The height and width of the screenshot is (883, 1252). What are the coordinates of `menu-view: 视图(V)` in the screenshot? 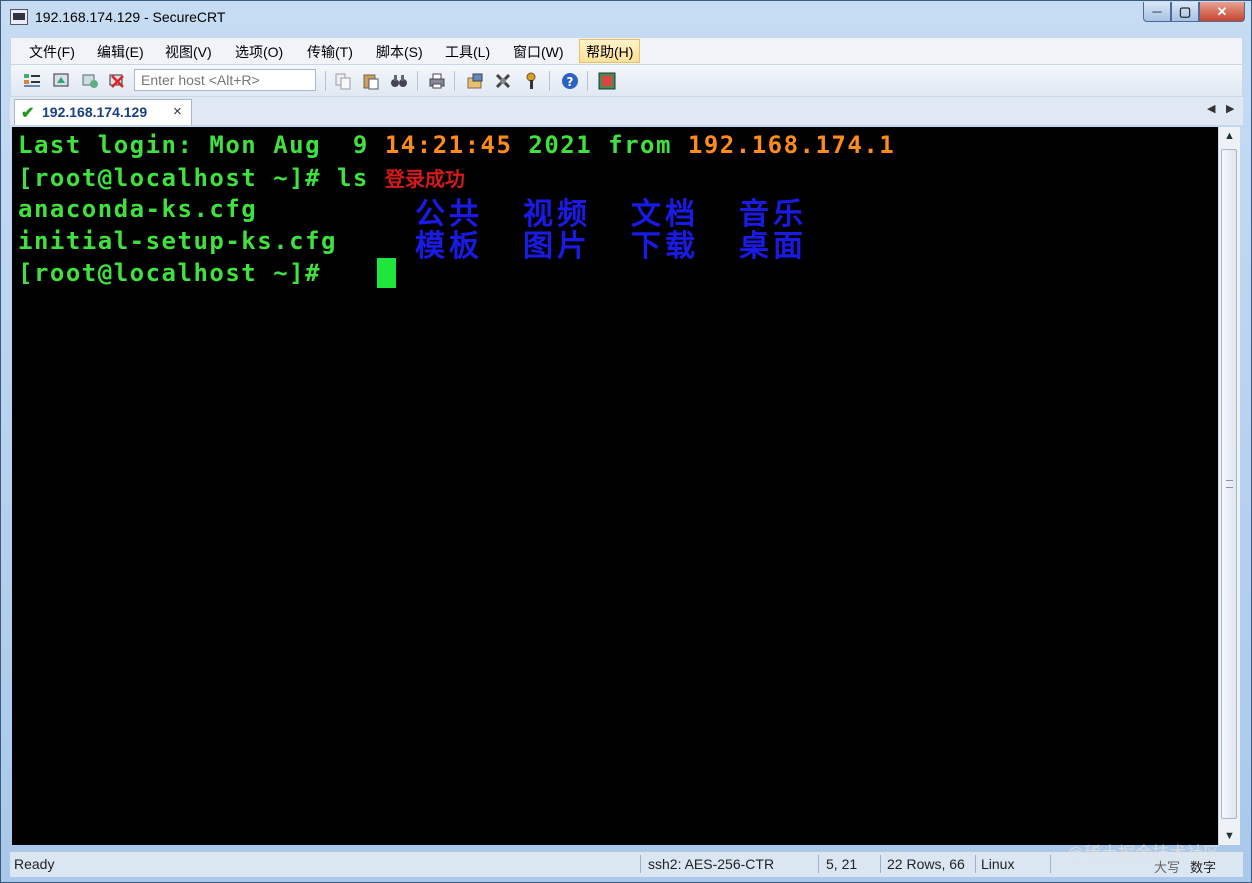 It's located at (188, 52).